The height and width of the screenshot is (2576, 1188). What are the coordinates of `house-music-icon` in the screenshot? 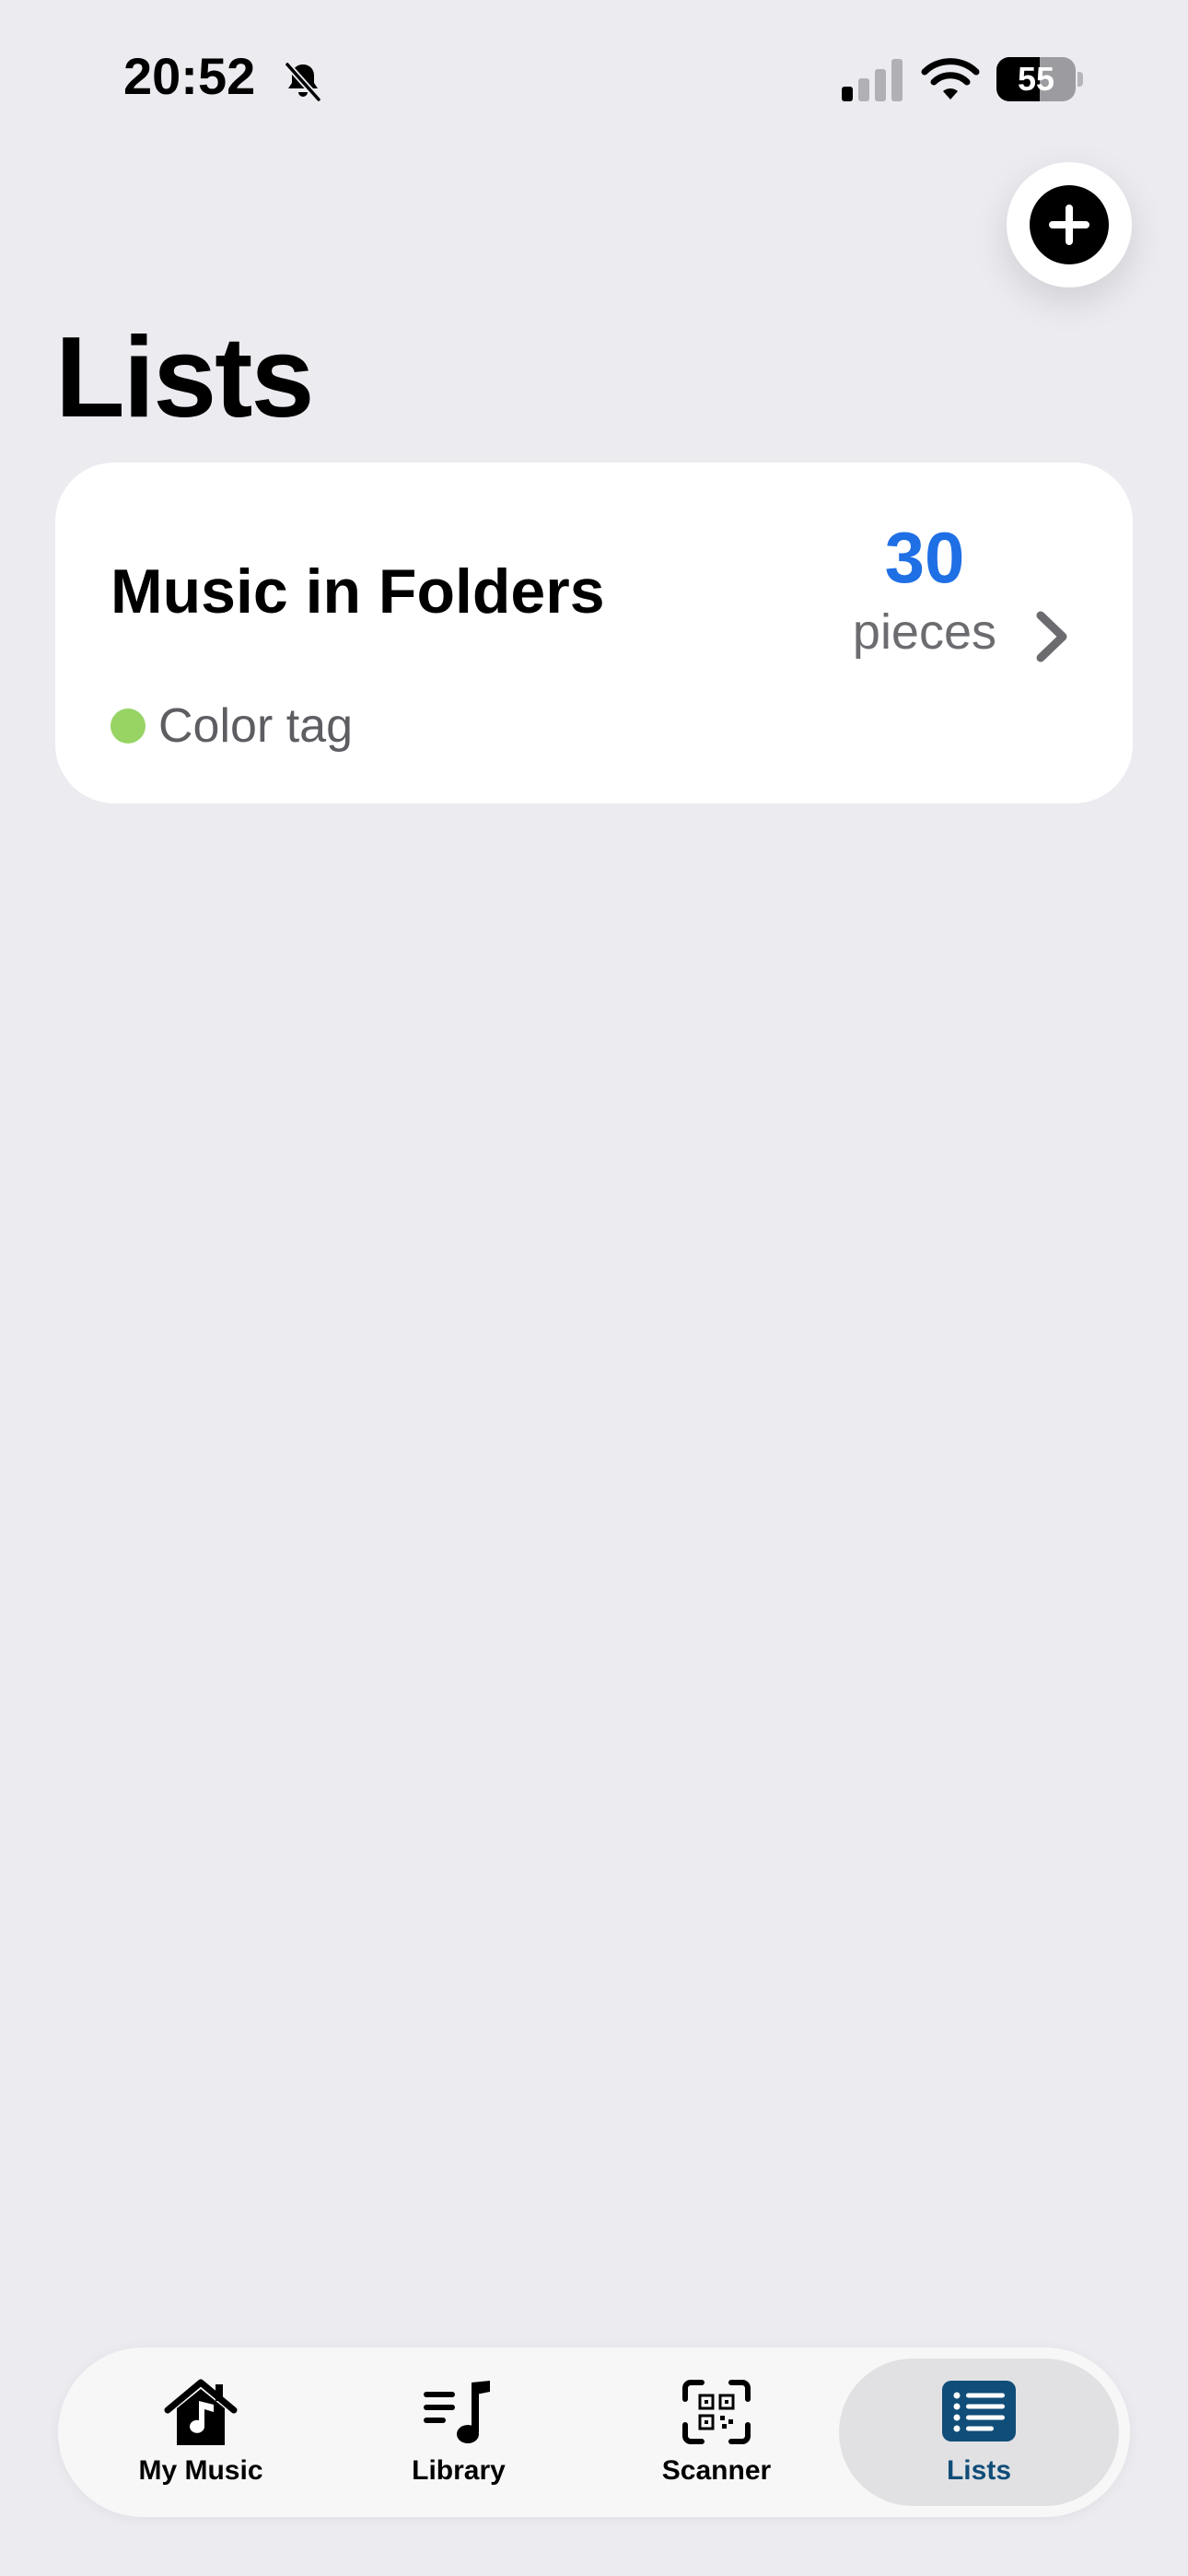 It's located at (201, 2412).